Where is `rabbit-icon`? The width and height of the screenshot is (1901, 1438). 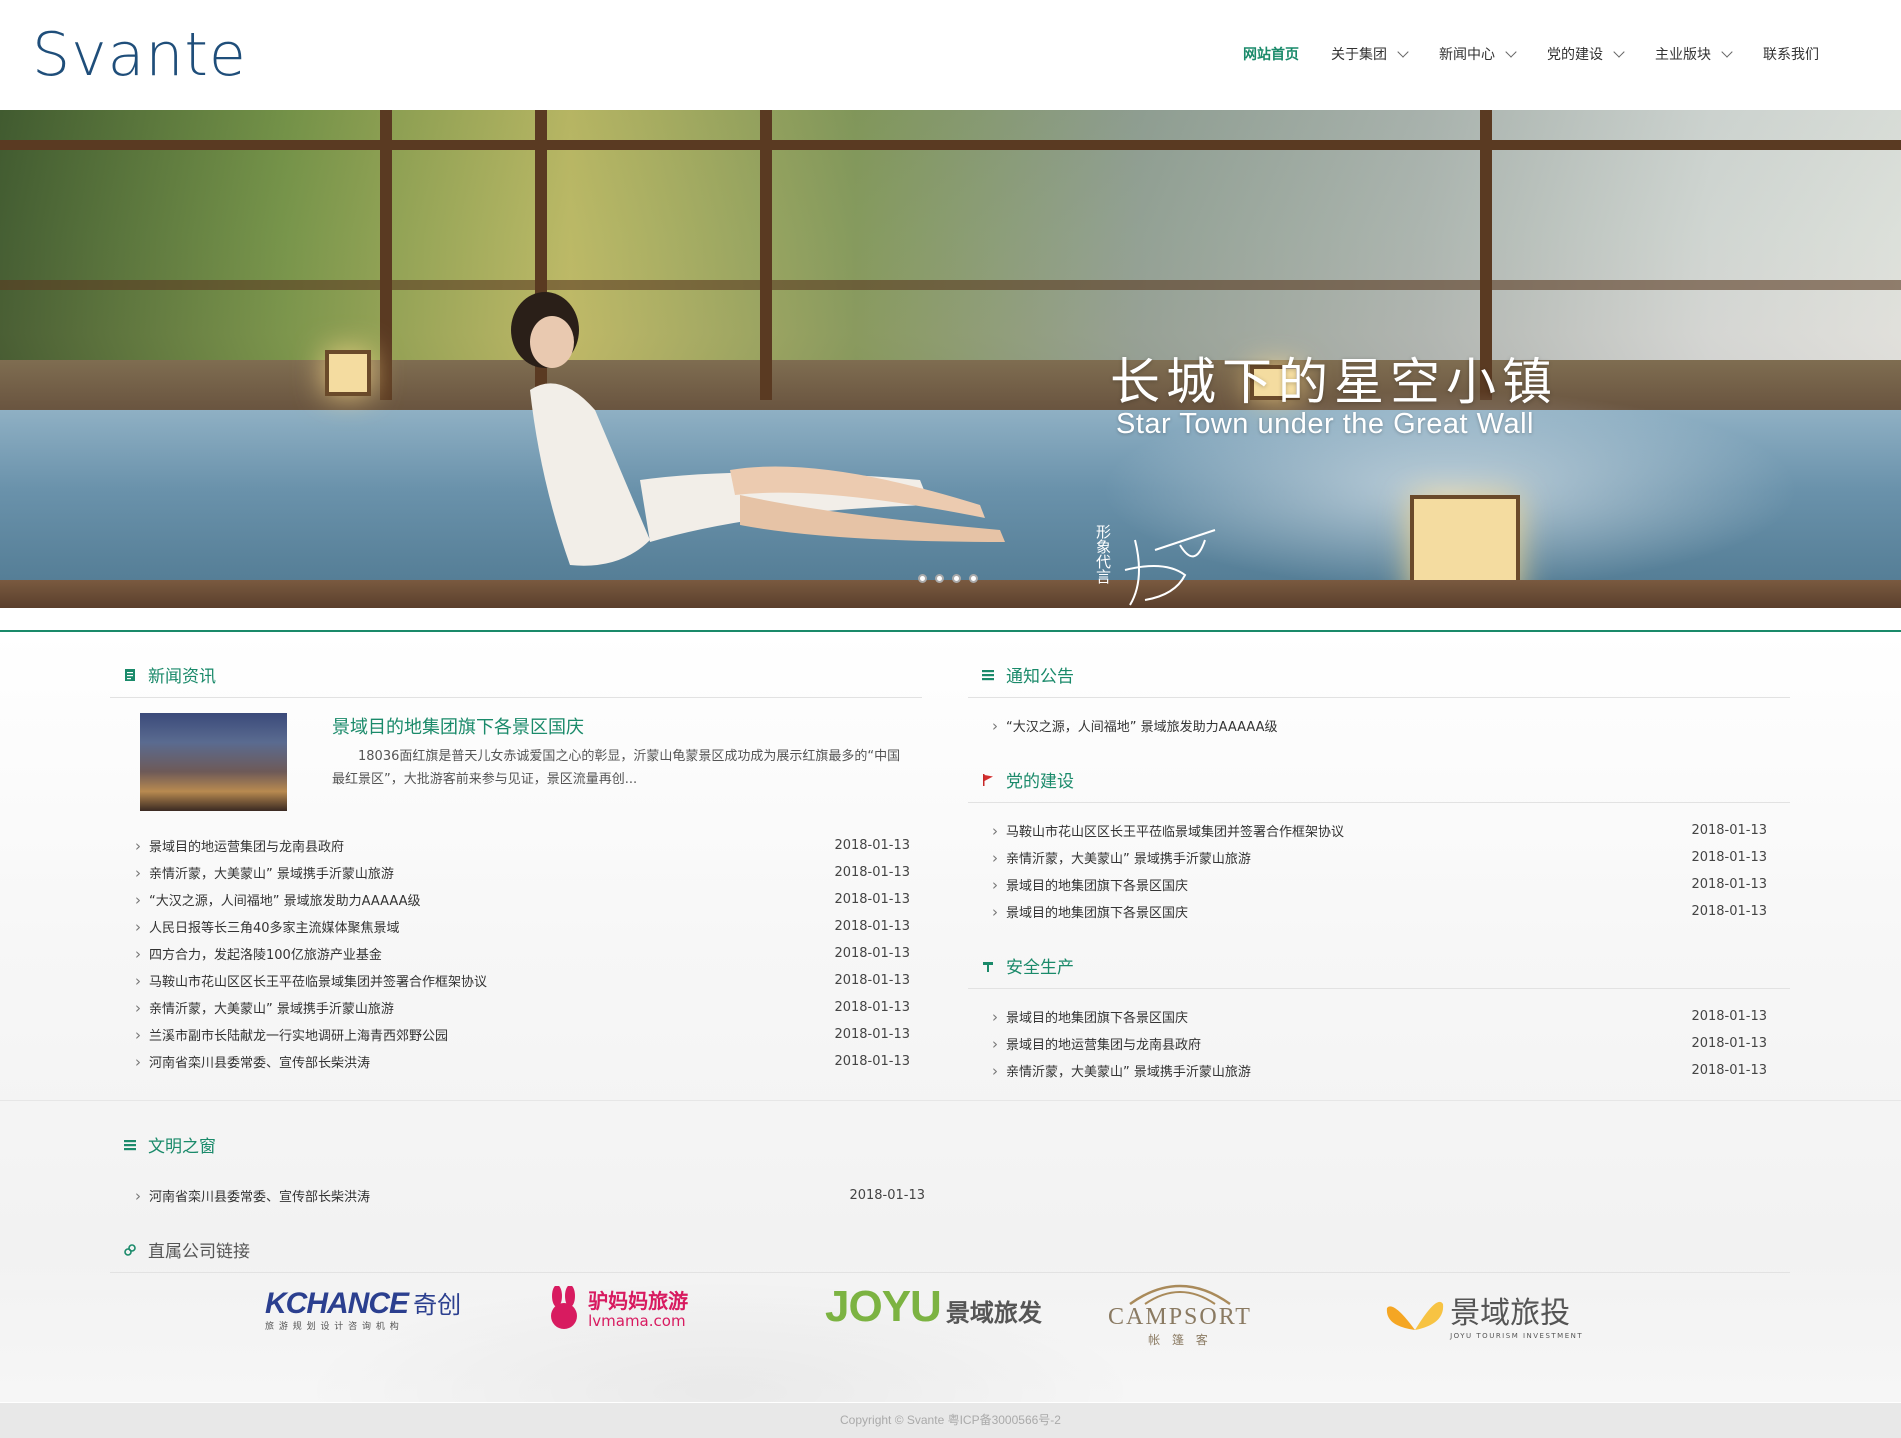
rabbit-icon is located at coordinates (564, 1306).